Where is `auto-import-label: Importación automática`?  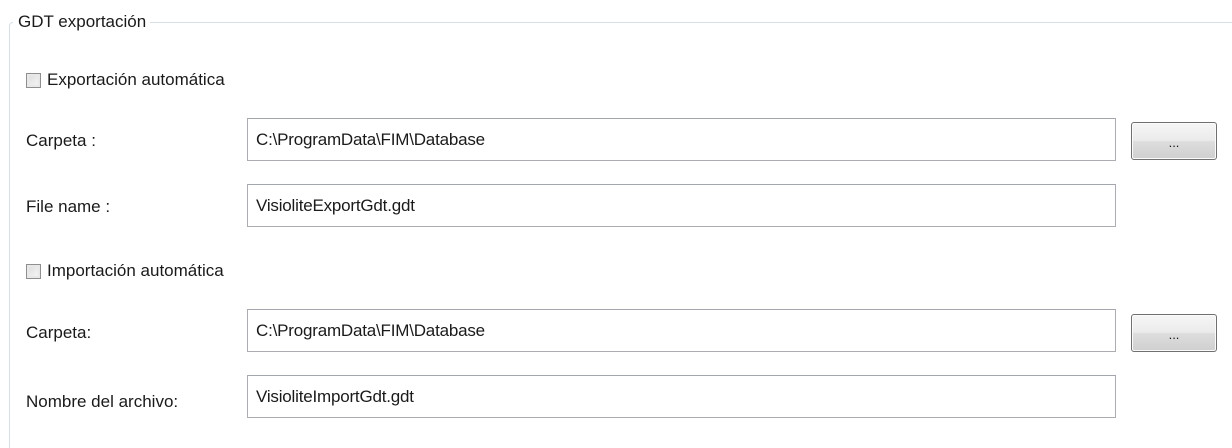
auto-import-label: Importación automática is located at coordinates (135, 270).